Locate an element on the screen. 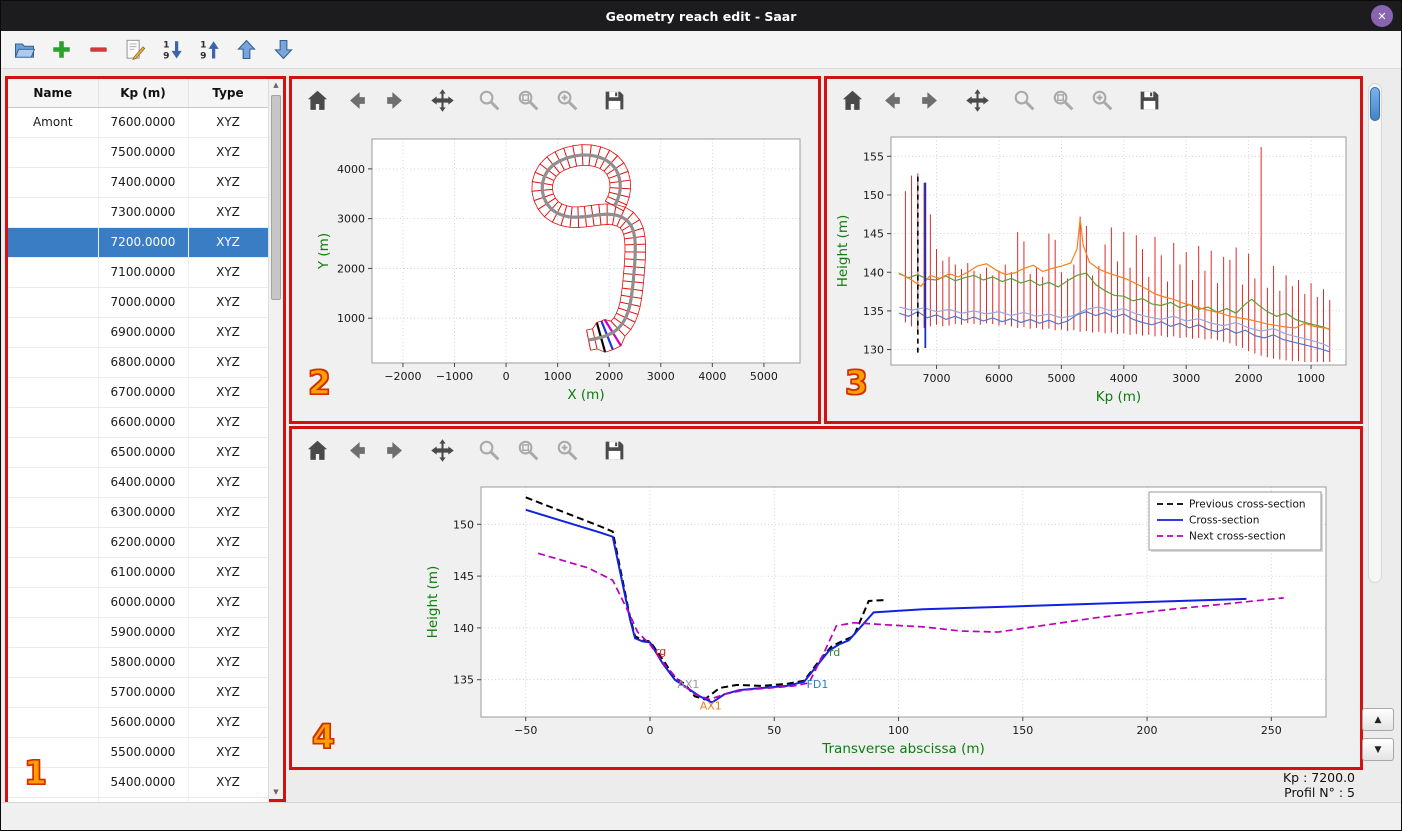 This screenshot has width=1402, height=831. vertical-slider is located at coordinates (1375, 333).